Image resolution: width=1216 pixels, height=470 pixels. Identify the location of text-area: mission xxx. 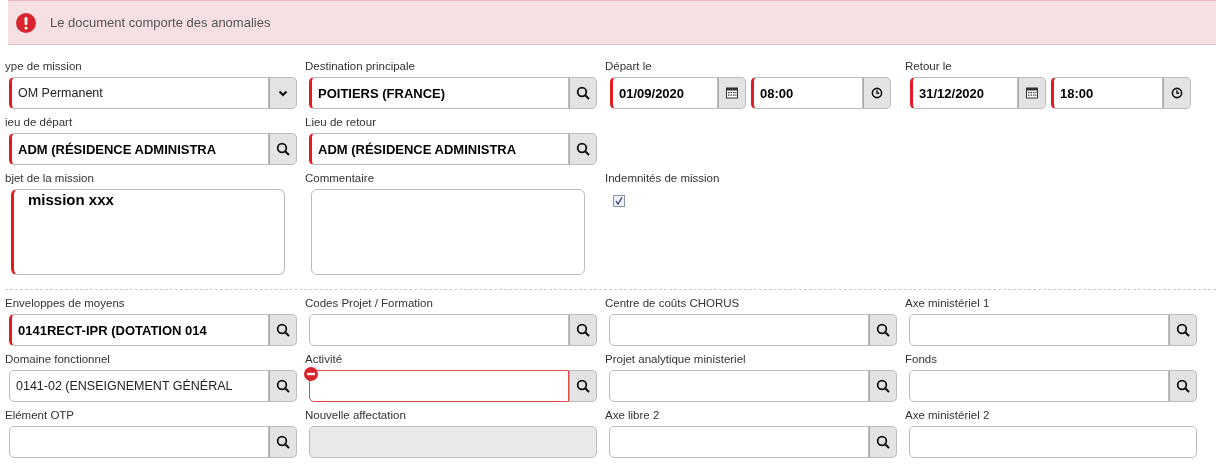
(148, 232).